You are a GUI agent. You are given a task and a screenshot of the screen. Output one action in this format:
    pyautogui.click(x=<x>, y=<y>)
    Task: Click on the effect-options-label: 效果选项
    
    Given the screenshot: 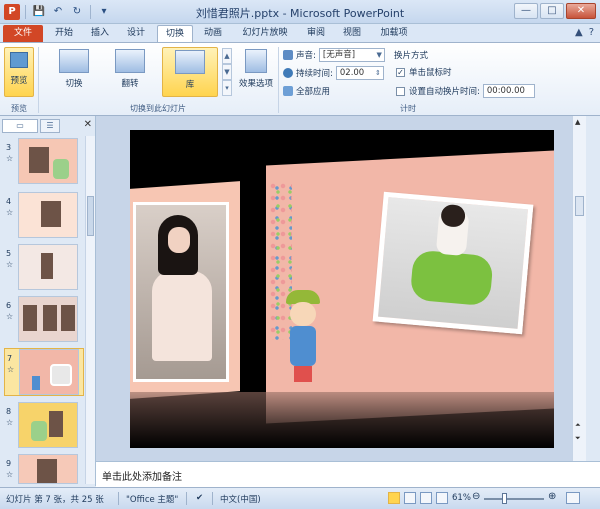 What is the action you would take?
    pyautogui.click(x=255, y=84)
    